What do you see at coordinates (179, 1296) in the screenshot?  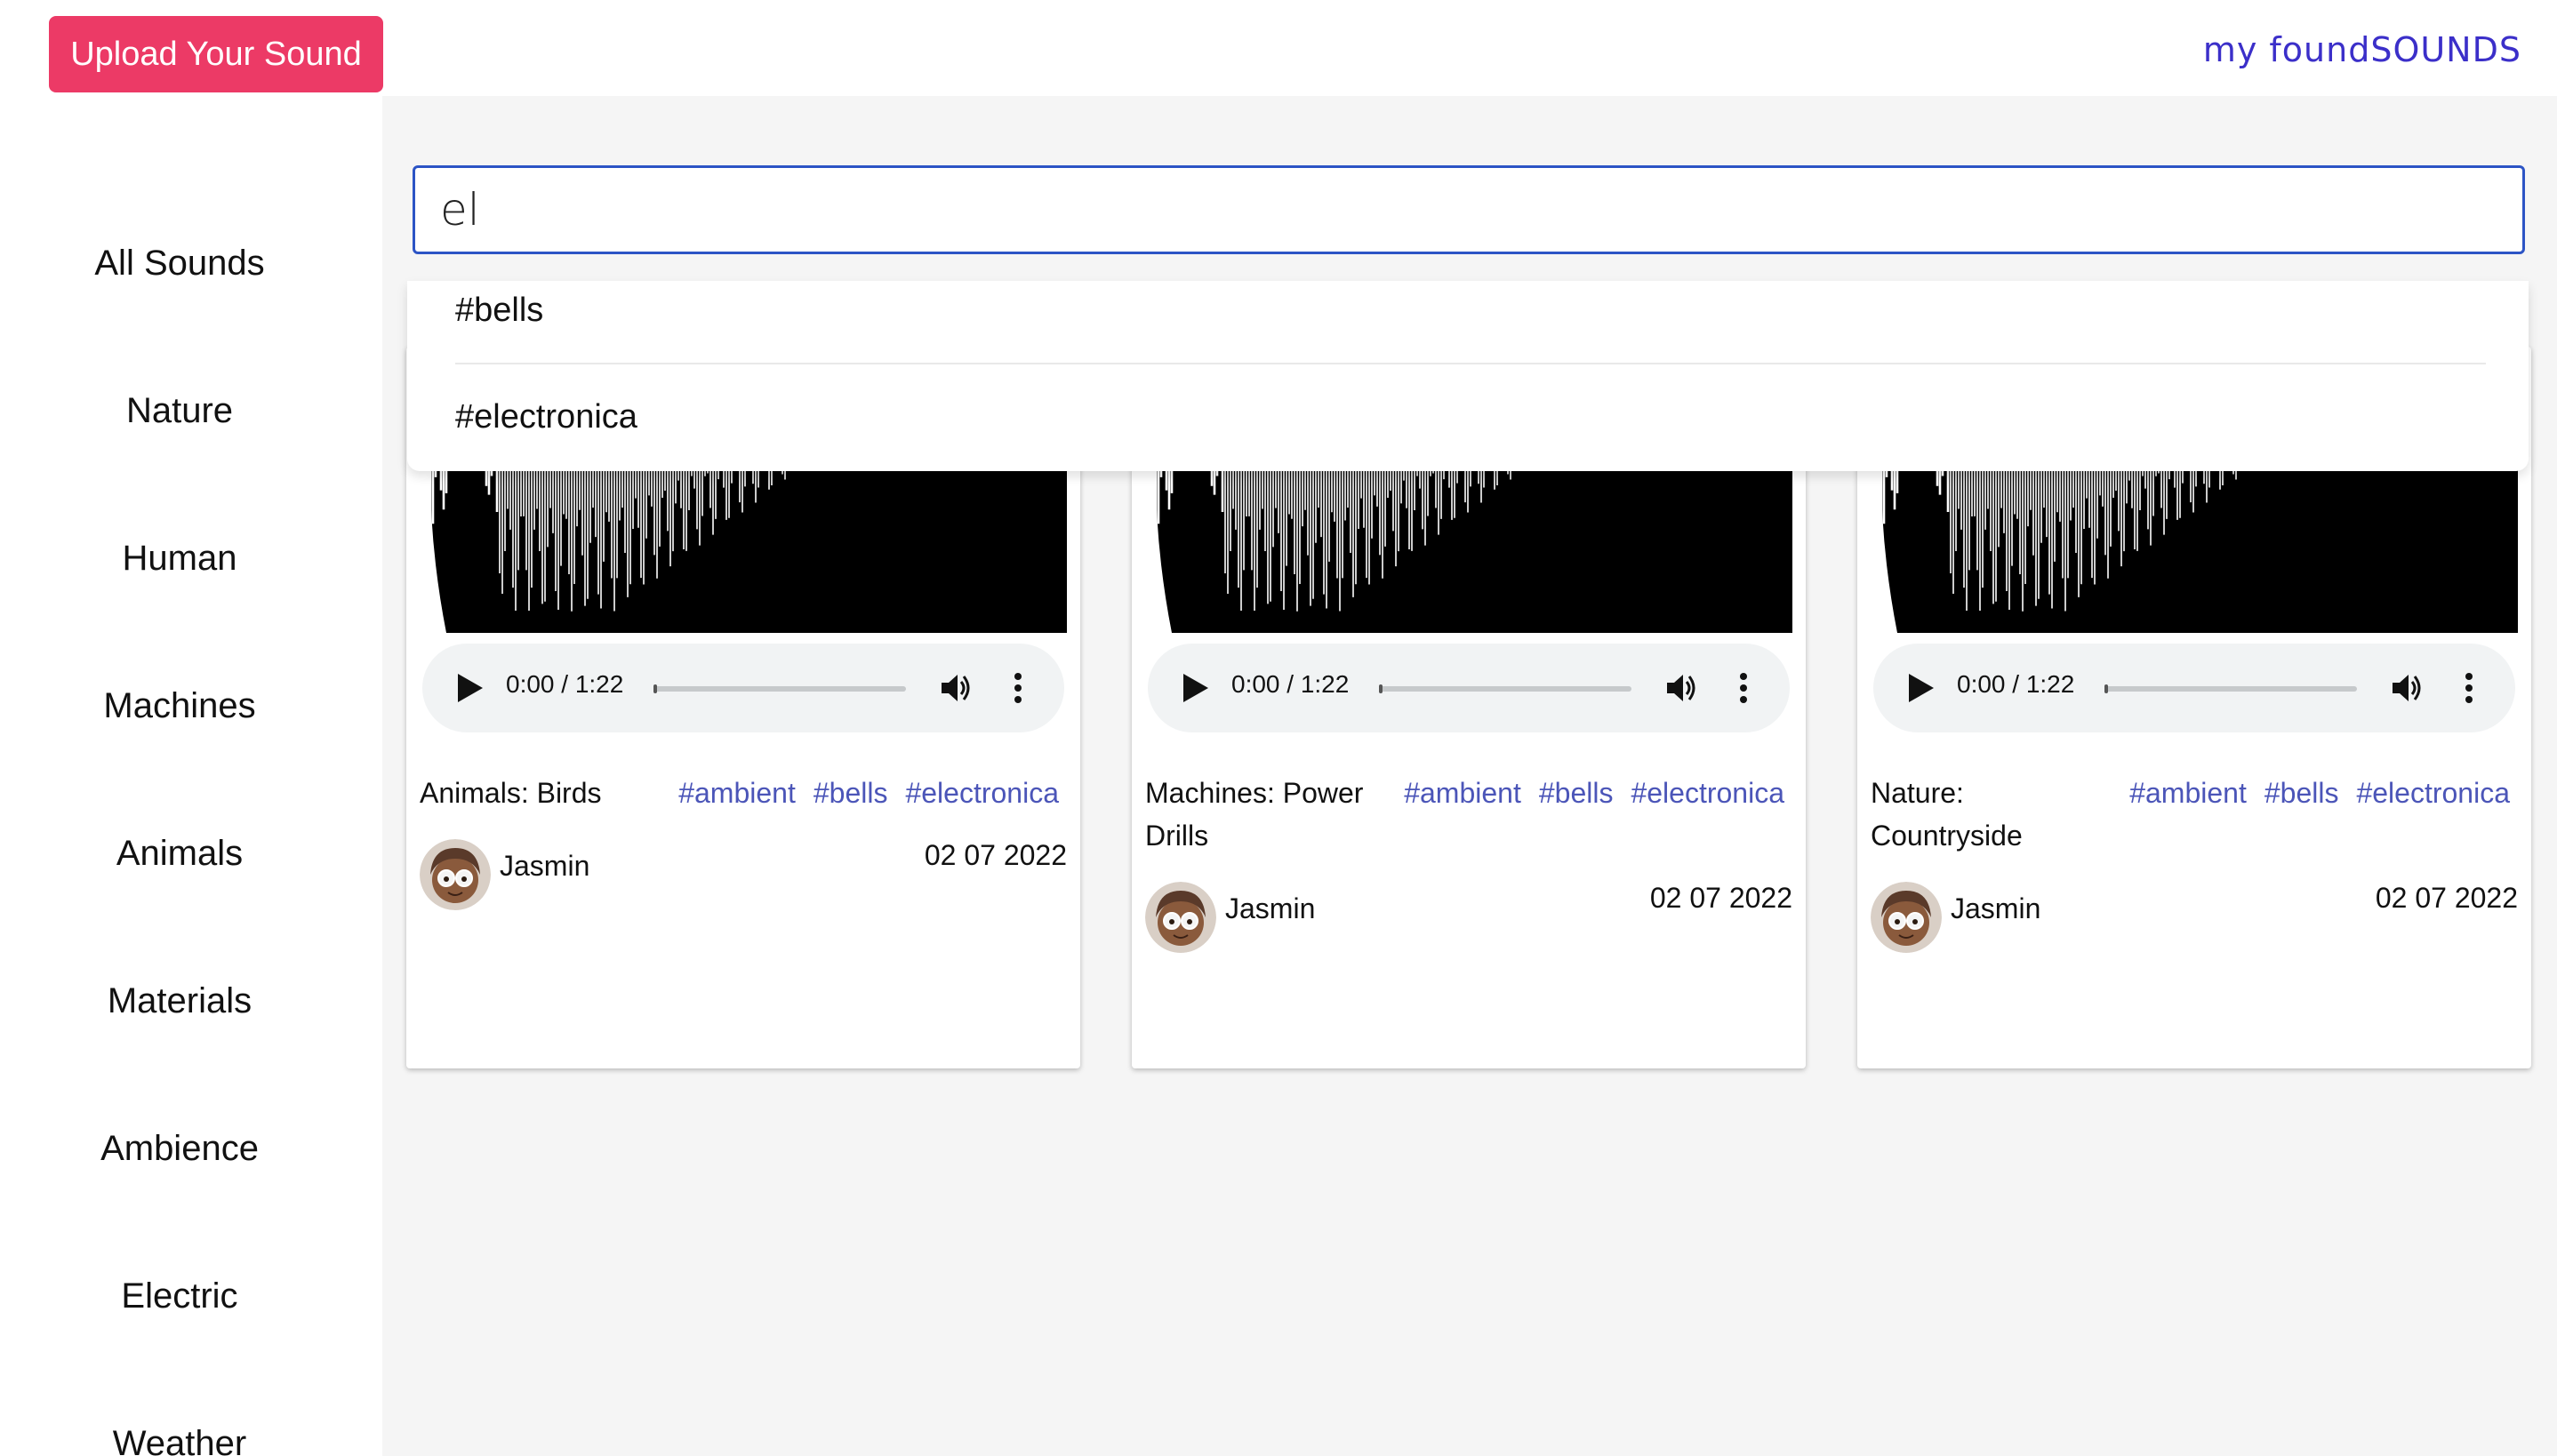 I see `sidebar-item-electric: Electric` at bounding box center [179, 1296].